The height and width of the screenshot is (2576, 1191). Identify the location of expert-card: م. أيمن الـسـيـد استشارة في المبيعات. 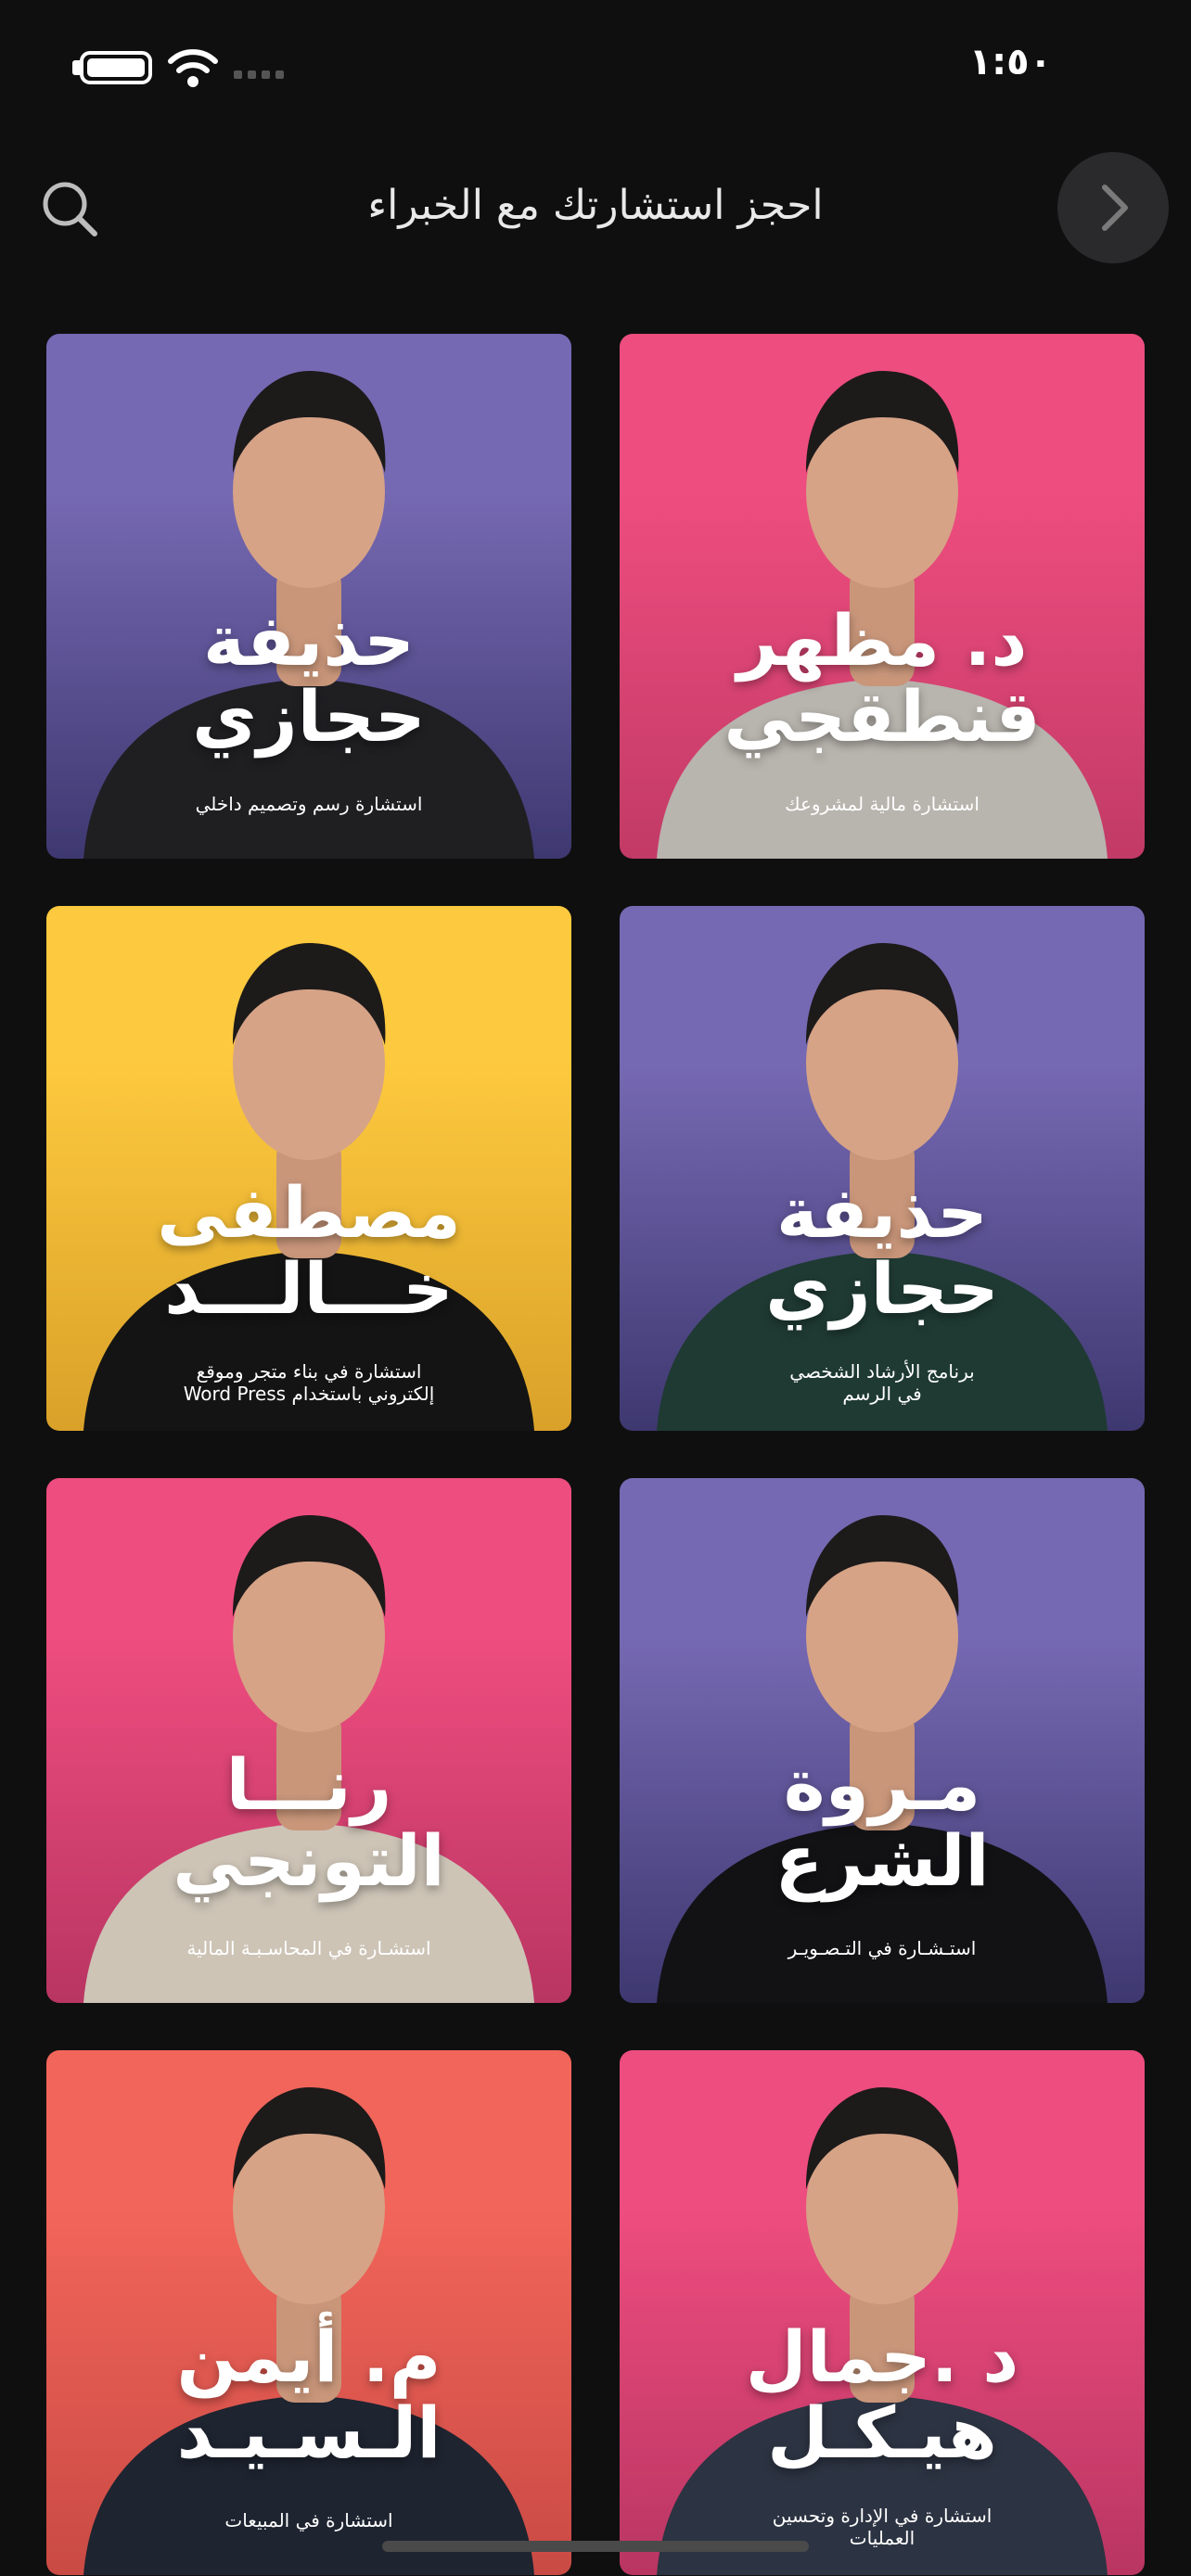
(308, 2312).